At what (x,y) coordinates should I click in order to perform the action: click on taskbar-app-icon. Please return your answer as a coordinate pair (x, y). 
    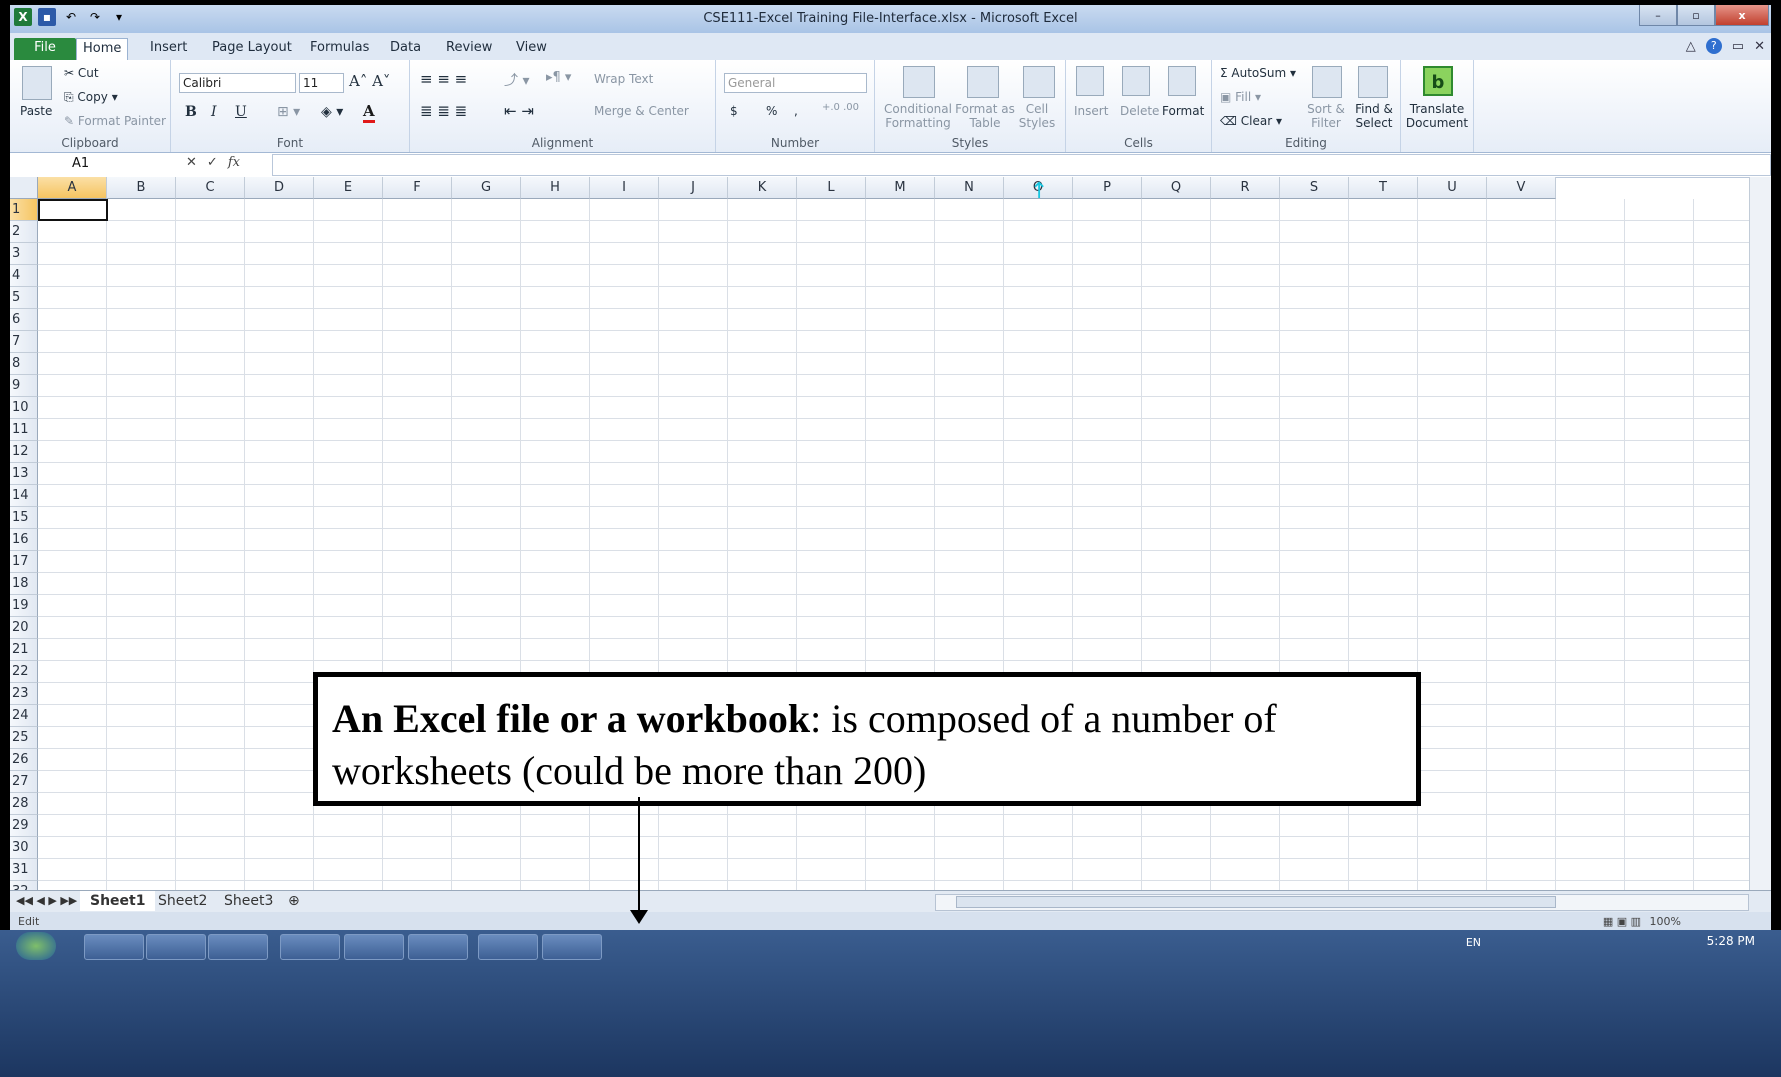
    Looking at the image, I should click on (238, 947).